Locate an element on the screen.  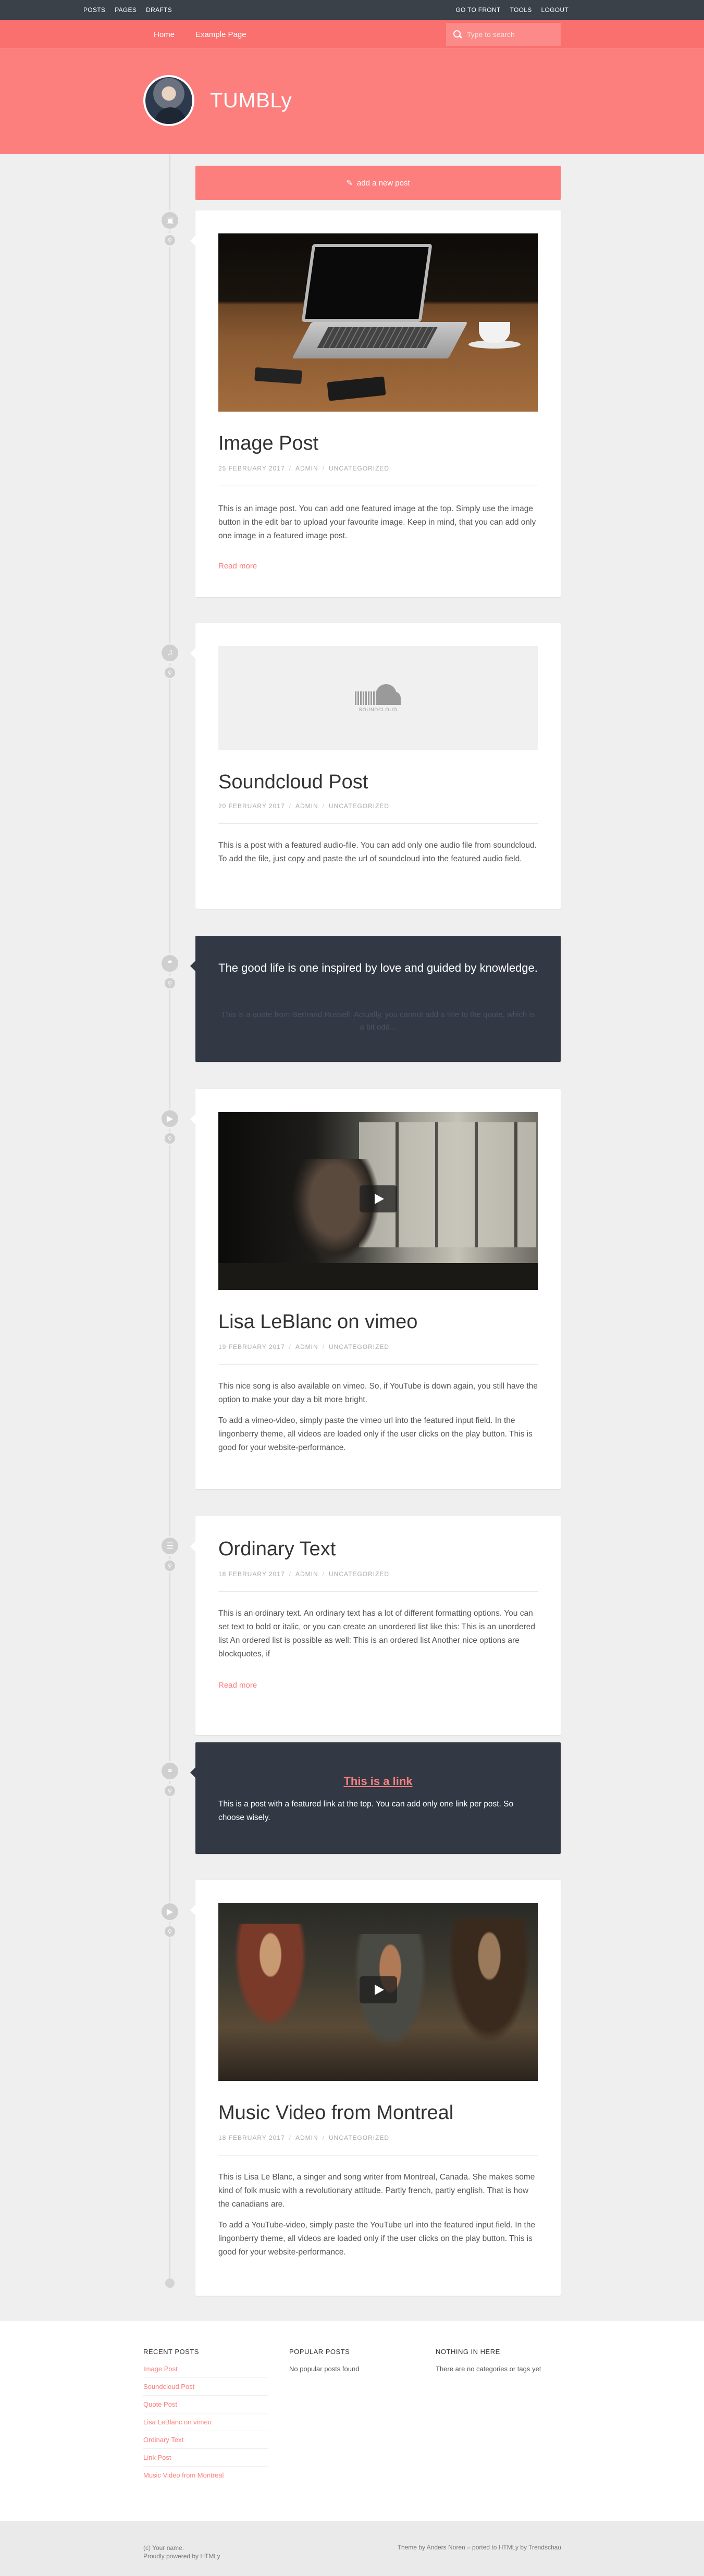
pencil-icon: ✎ is located at coordinates (349, 183).